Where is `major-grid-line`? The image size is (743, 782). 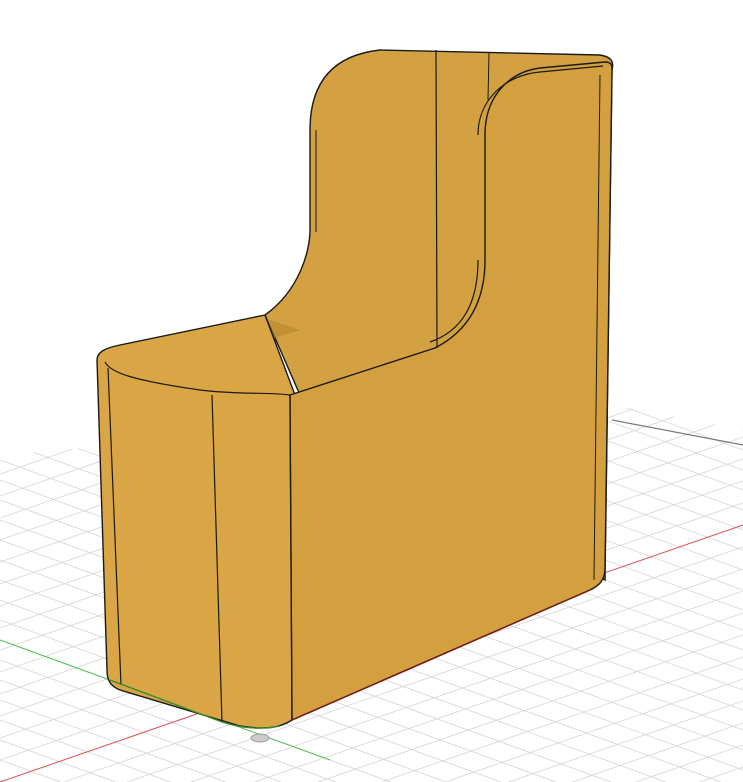 major-grid-line is located at coordinates (677, 432).